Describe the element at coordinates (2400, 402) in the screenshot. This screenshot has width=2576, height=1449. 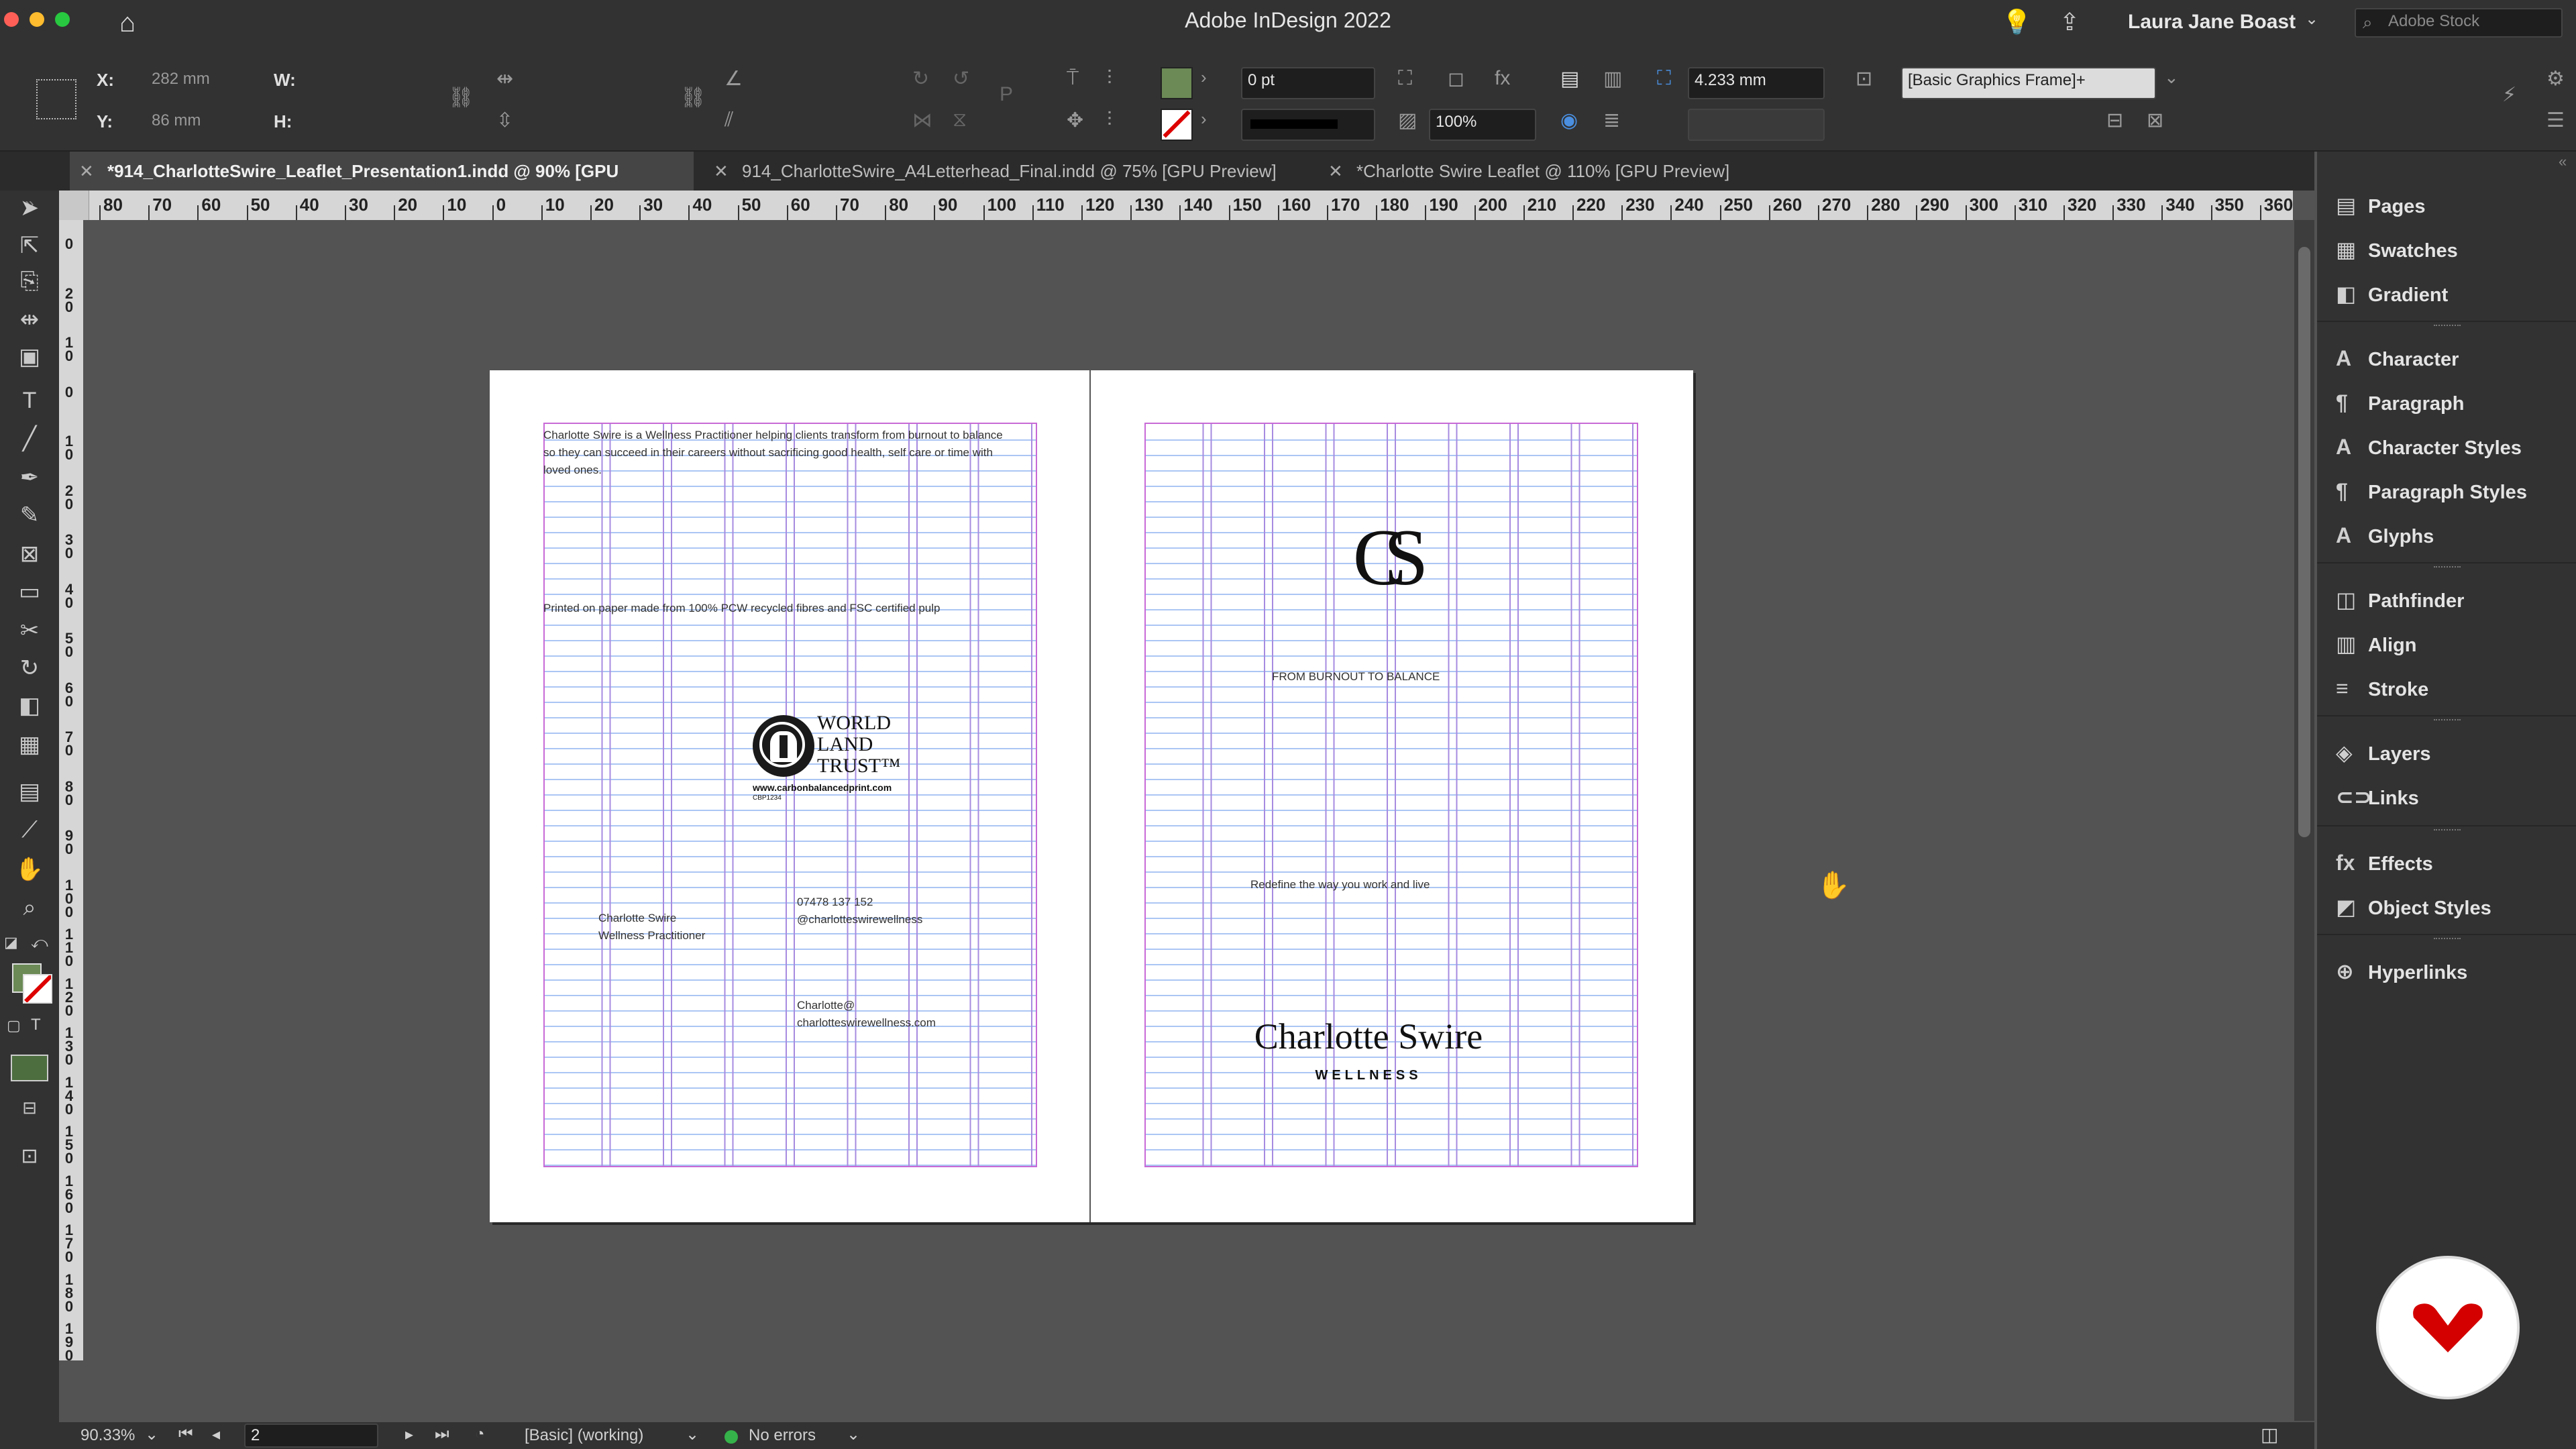
I see `panel-paragraph: ¶ Paragraph` at that location.